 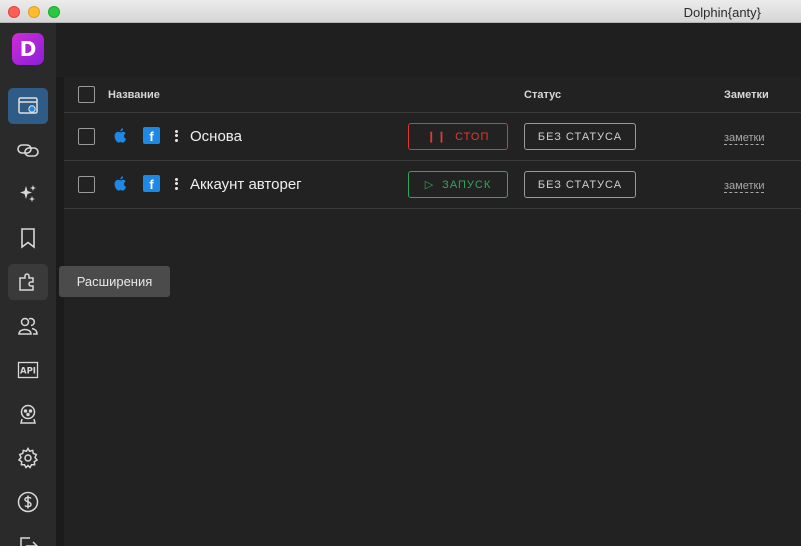 I want to click on dollar-icon, so click(x=28, y=502).